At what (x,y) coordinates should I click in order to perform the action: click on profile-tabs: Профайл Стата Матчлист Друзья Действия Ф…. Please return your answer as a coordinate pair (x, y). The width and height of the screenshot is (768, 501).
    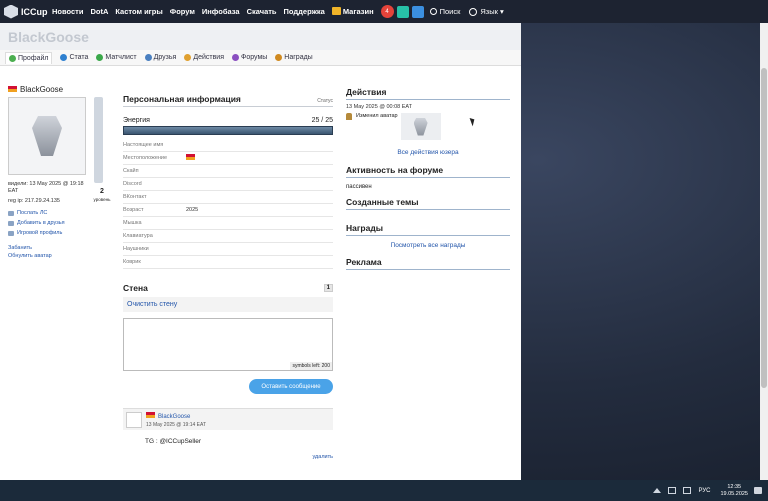
    Looking at the image, I should click on (260, 58).